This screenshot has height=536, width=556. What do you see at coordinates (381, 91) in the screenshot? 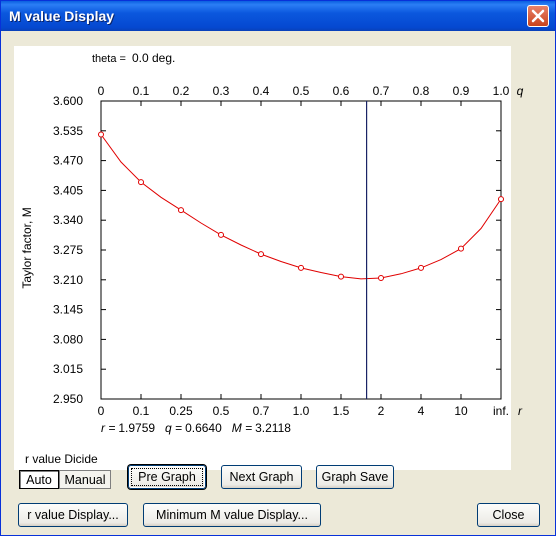
I see `q-tick-label: 0.7` at bounding box center [381, 91].